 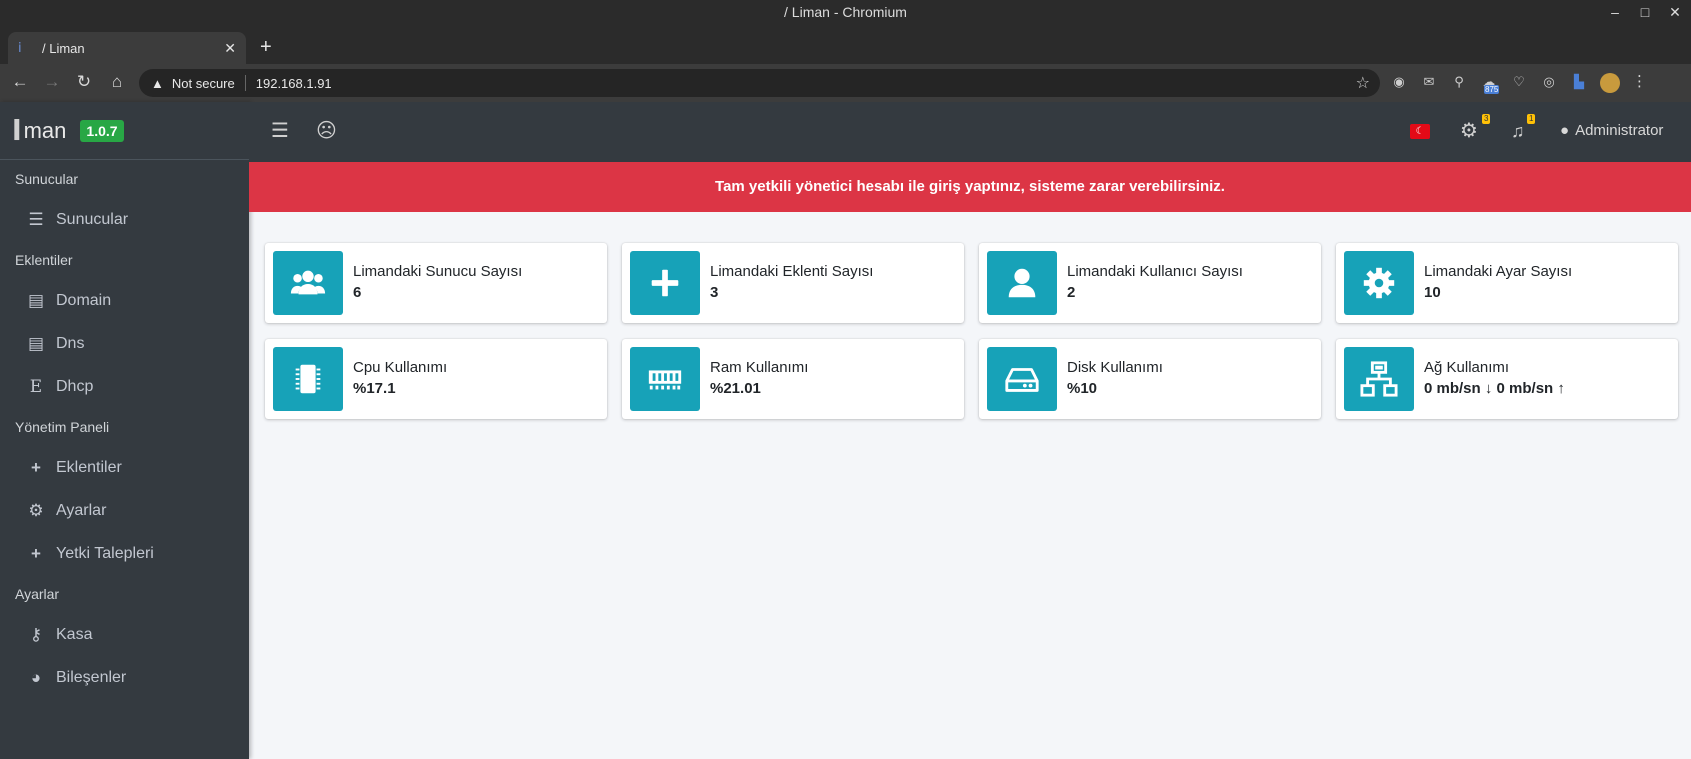 What do you see at coordinates (436, 283) in the screenshot?
I see `info-box-servers: Limandaki Sunucu Sayısı 6` at bounding box center [436, 283].